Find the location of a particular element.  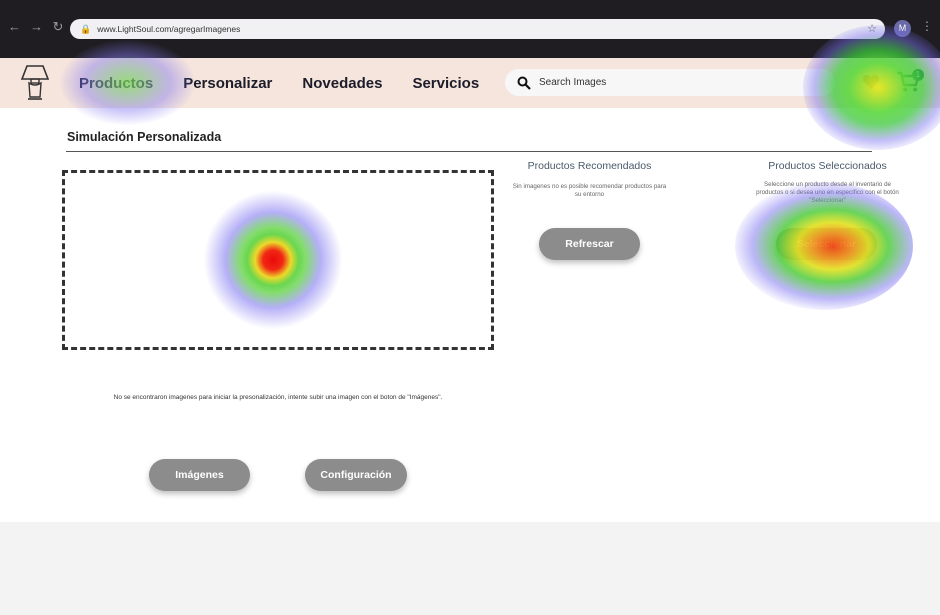

selected-title: Productos Seleccionados is located at coordinates (827, 166).